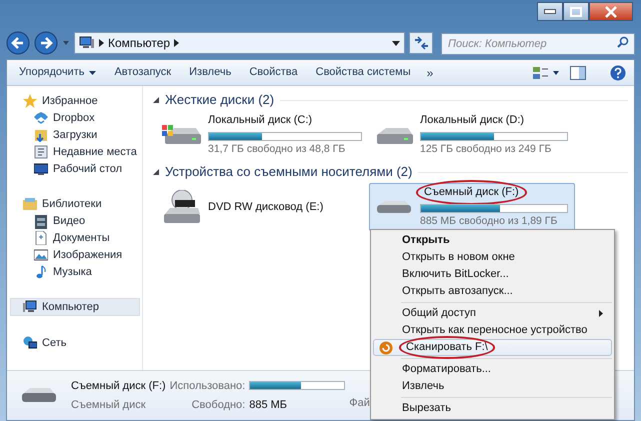  What do you see at coordinates (218, 405) in the screenshot?
I see `details-label: Свободно:` at bounding box center [218, 405].